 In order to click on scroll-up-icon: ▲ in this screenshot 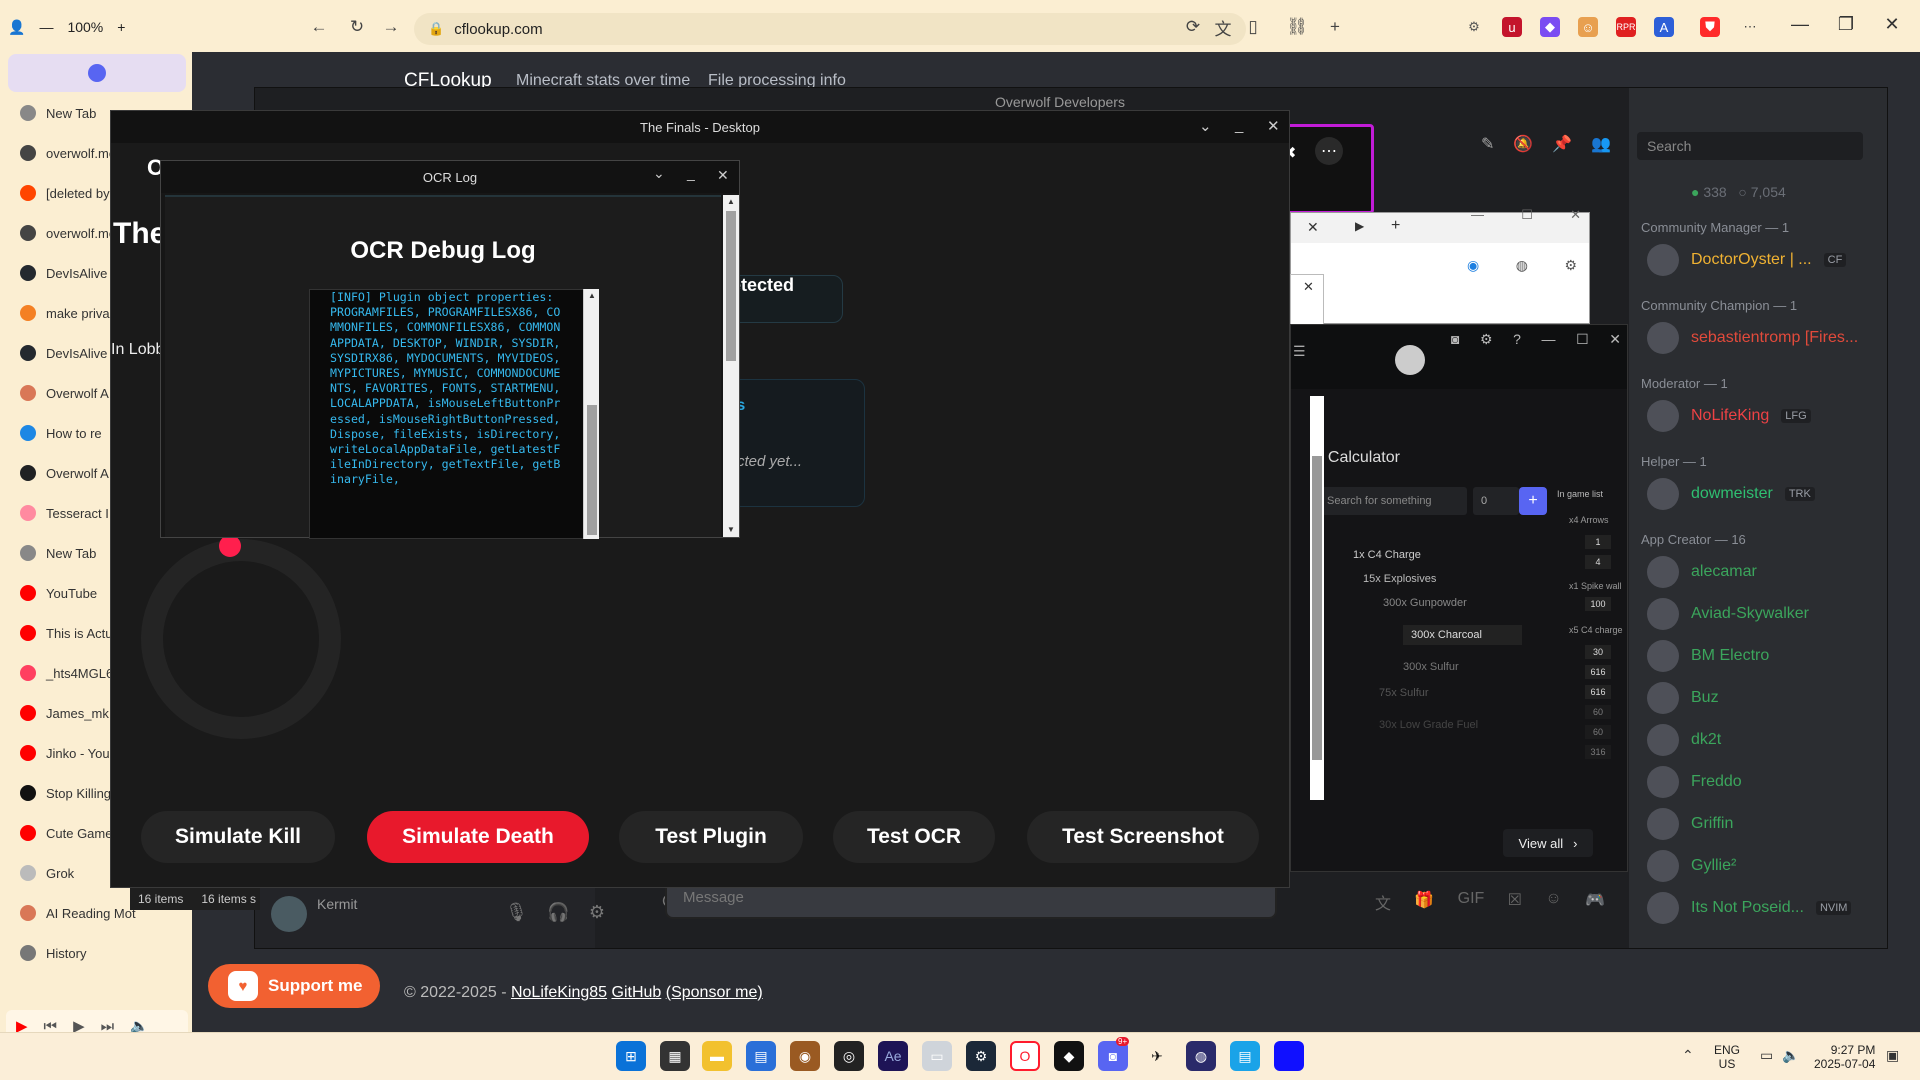, I will do `click(592, 295)`.